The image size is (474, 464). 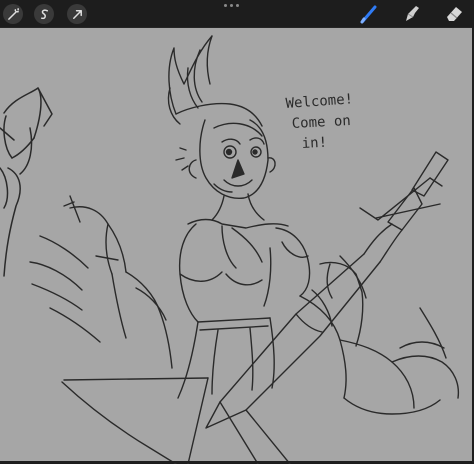 What do you see at coordinates (77, 14) in the screenshot?
I see `transform-icon` at bounding box center [77, 14].